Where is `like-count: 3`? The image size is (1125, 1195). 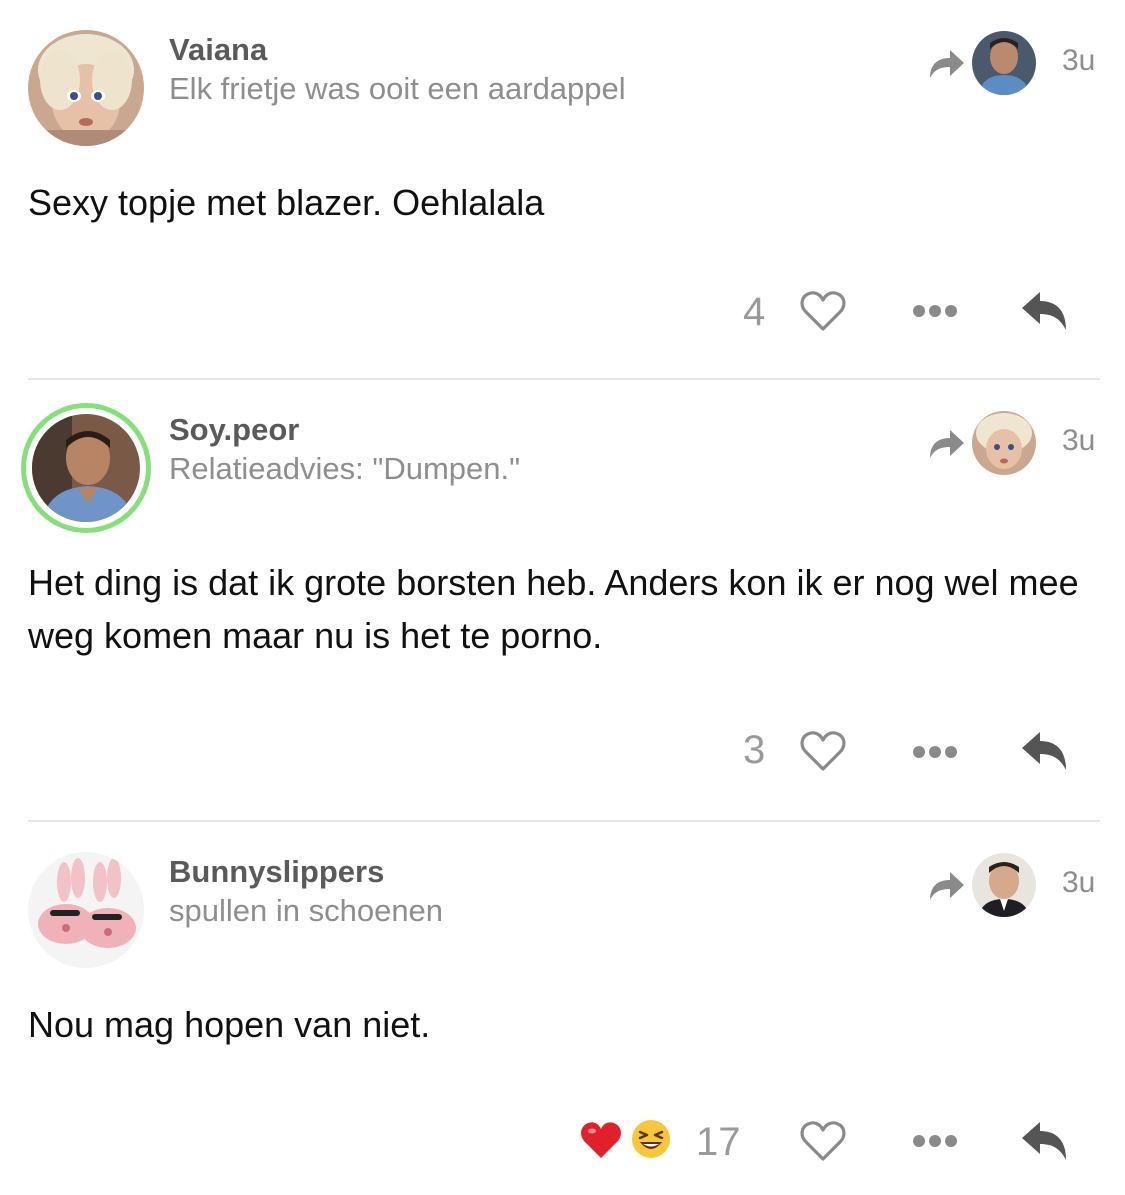 like-count: 3 is located at coordinates (754, 750).